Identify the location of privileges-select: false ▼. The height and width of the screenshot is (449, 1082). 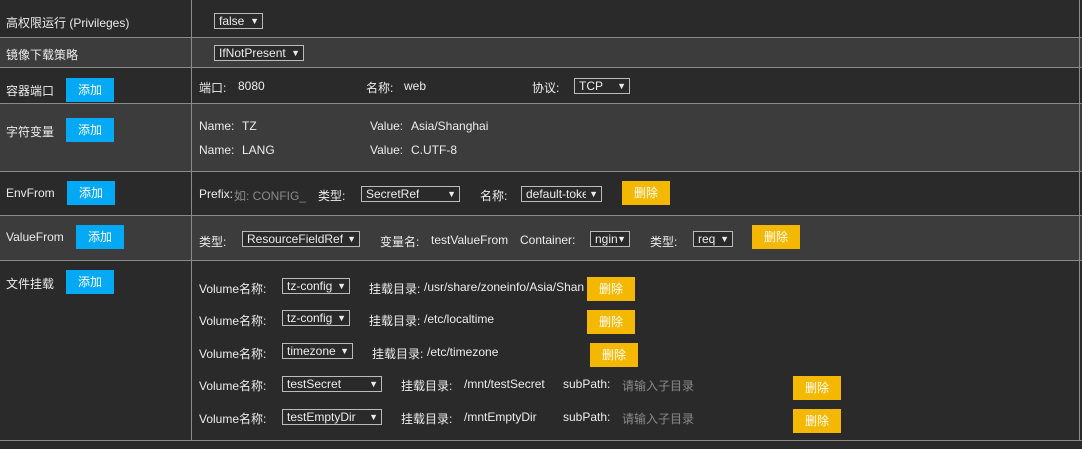
(238, 21).